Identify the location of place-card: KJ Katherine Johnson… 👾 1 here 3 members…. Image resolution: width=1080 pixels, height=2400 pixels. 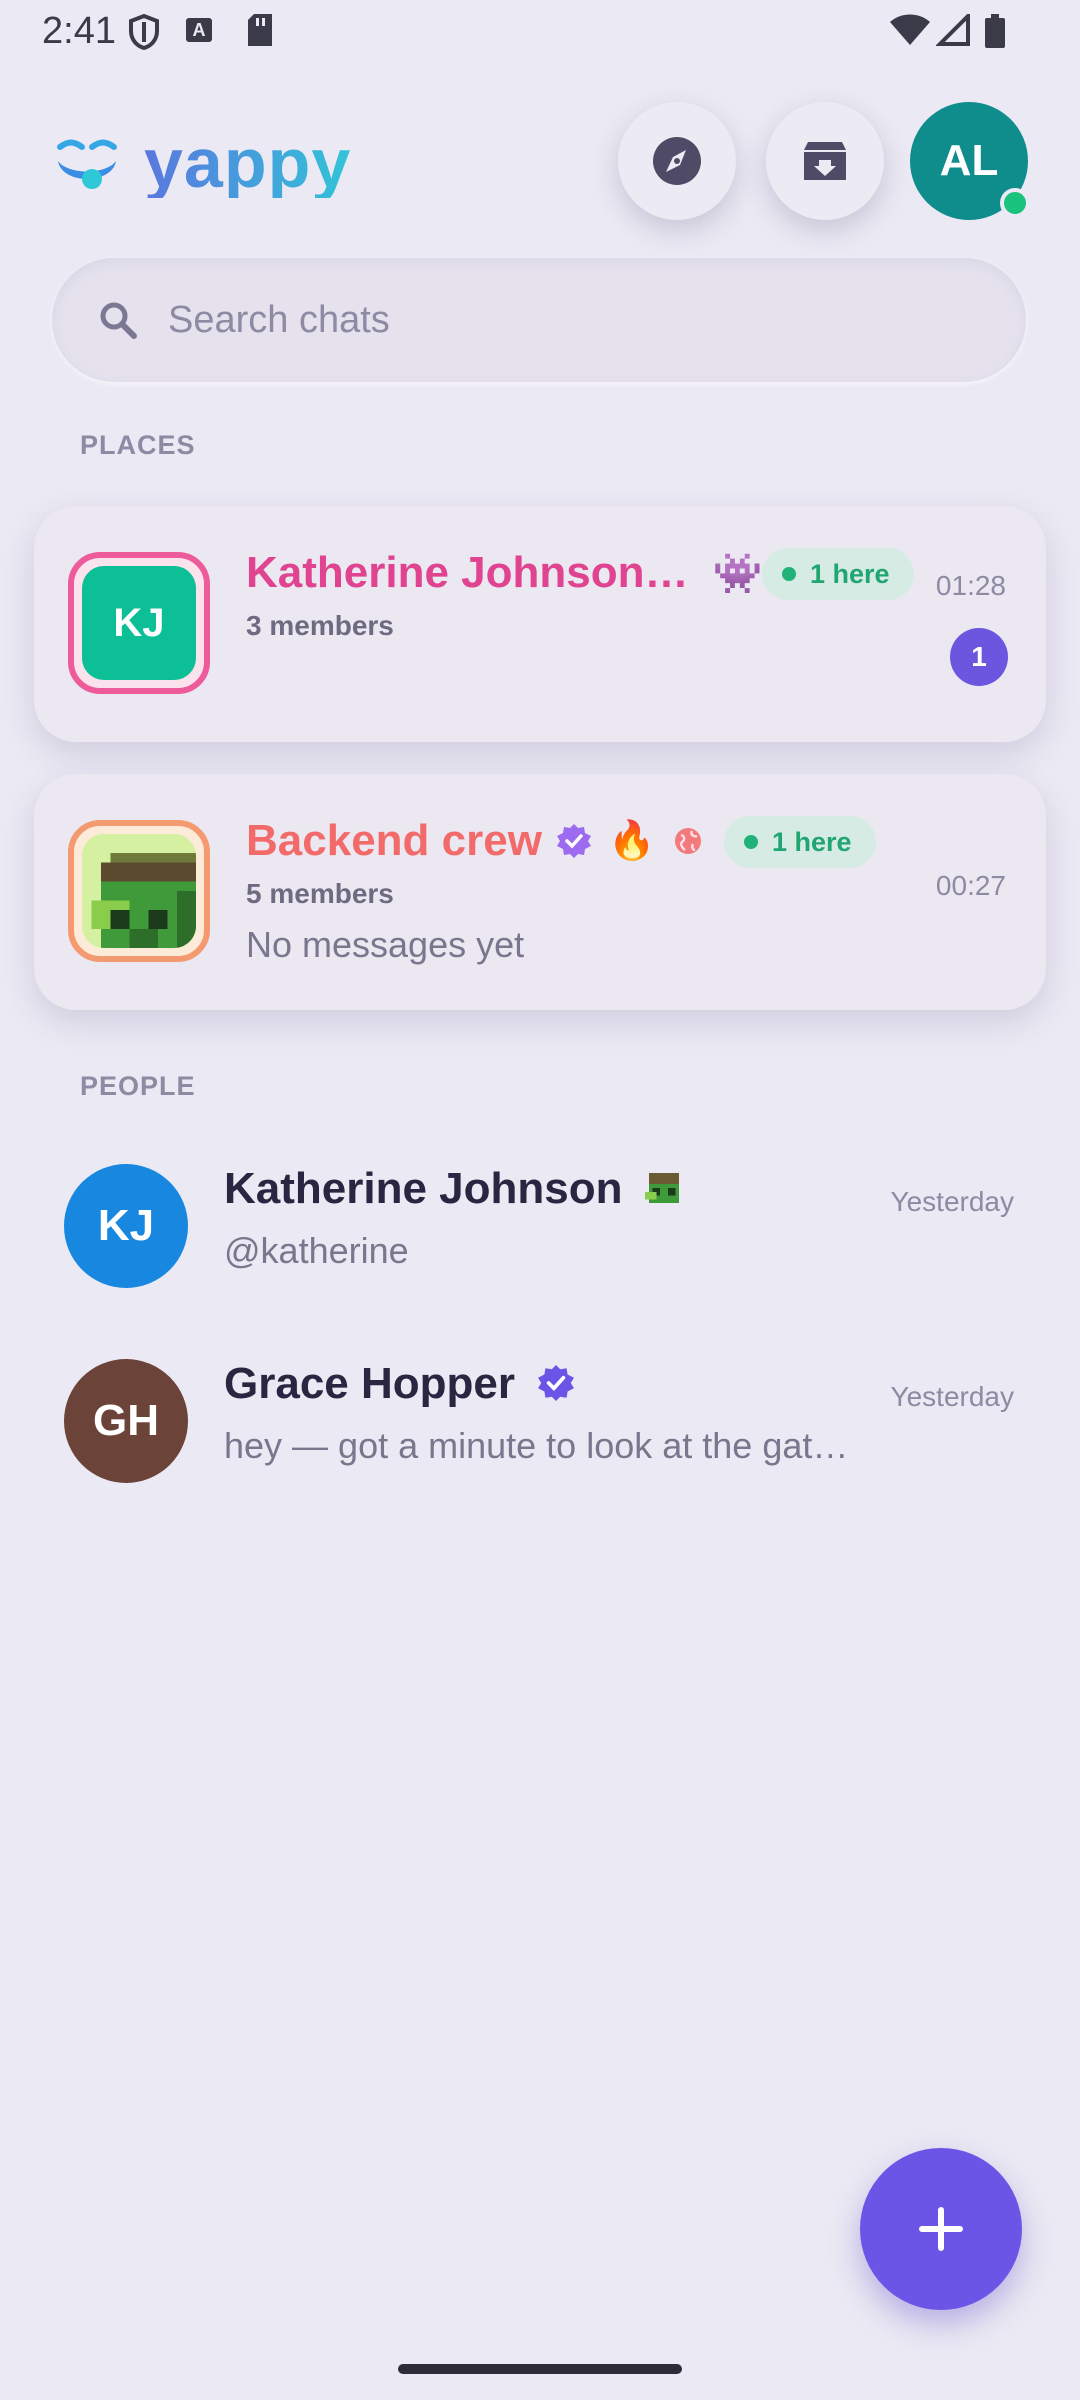
(540, 624).